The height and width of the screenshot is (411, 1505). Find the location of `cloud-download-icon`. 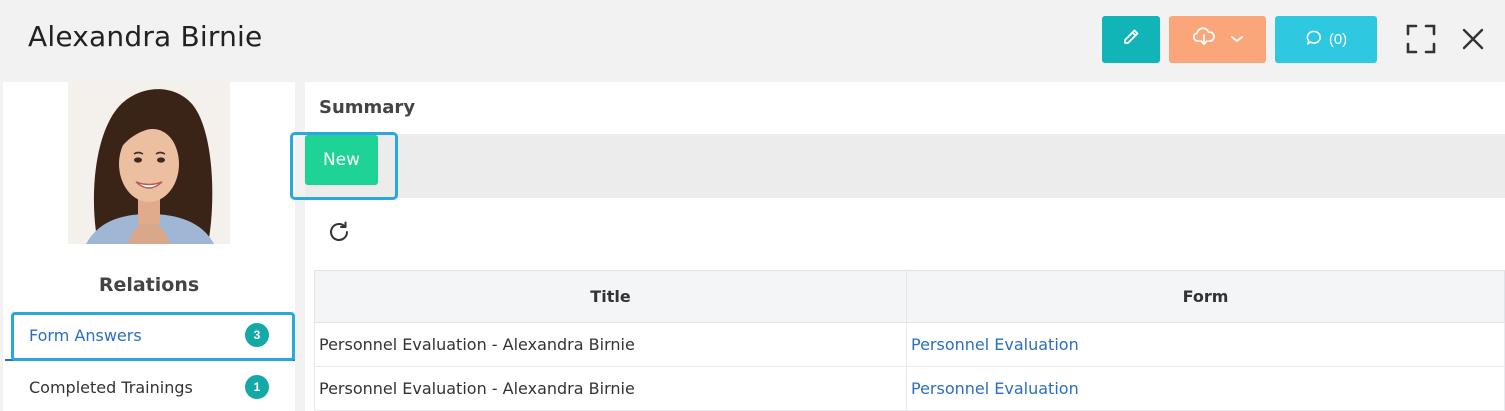

cloud-download-icon is located at coordinates (1204, 39).